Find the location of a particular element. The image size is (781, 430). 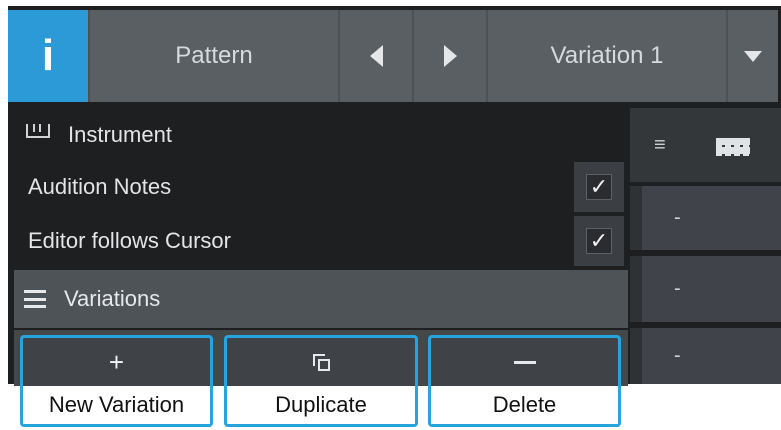

editor-follows-cursor-row: Editor follows Cursor is located at coordinates (320, 241).